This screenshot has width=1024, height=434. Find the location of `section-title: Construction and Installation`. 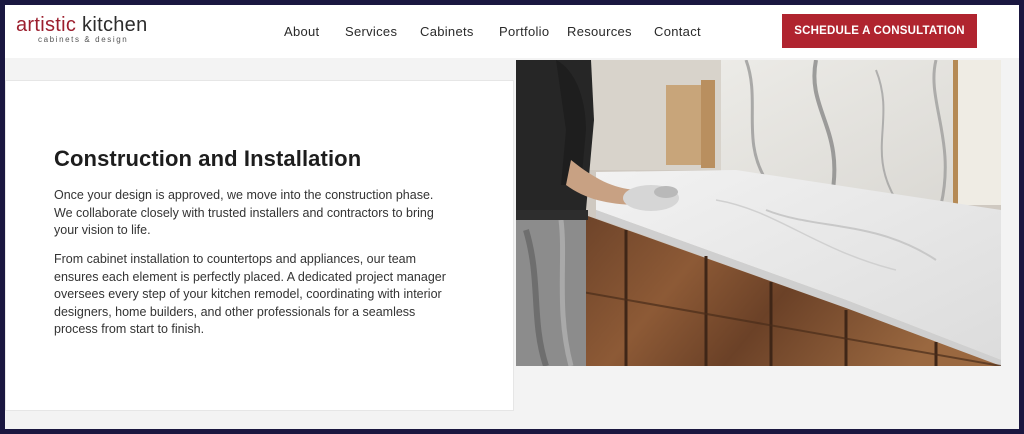

section-title: Construction and Installation is located at coordinates (208, 158).